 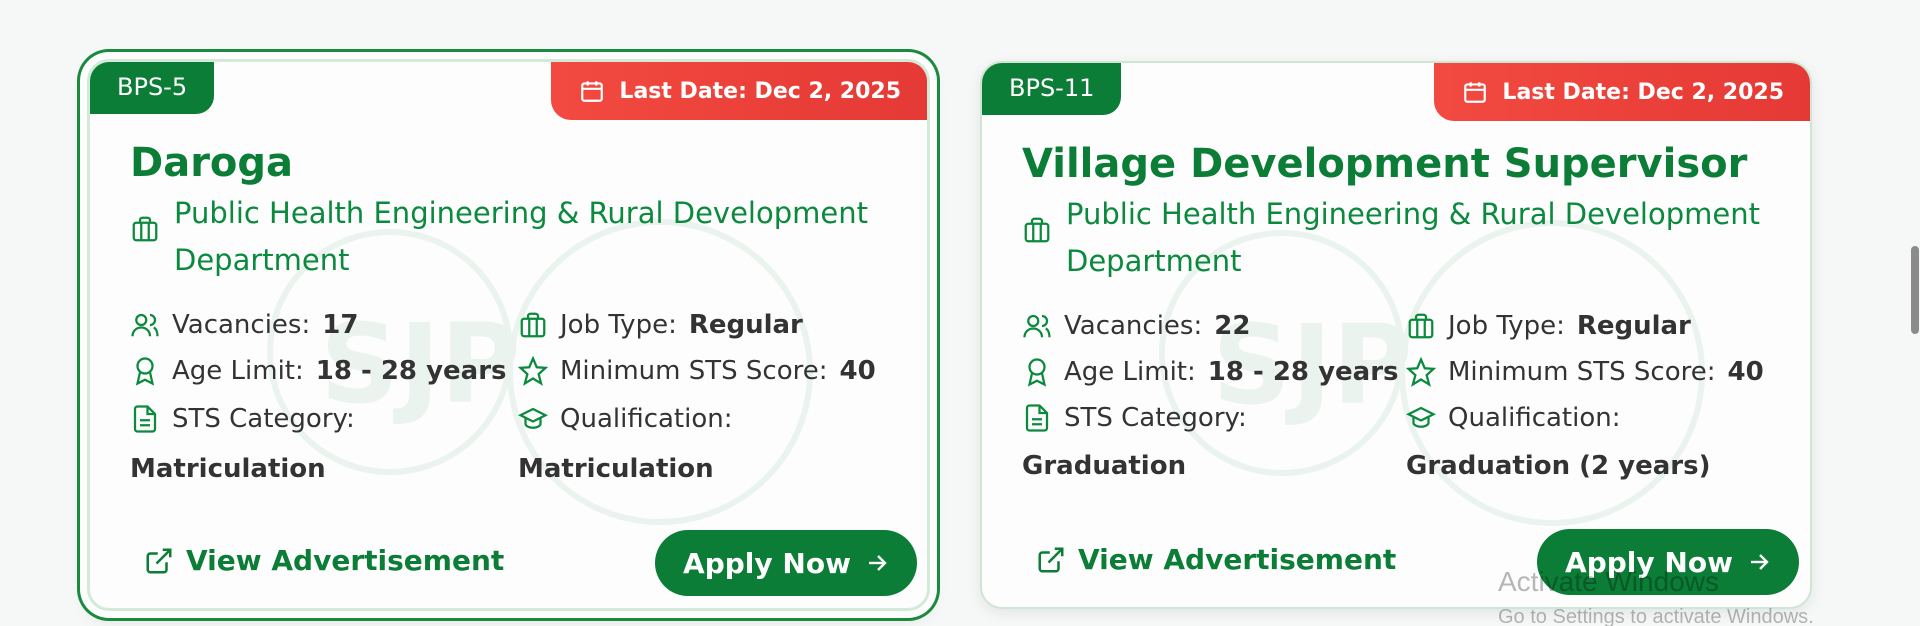 What do you see at coordinates (152, 88) in the screenshot?
I see `bps-badge: BPS-5` at bounding box center [152, 88].